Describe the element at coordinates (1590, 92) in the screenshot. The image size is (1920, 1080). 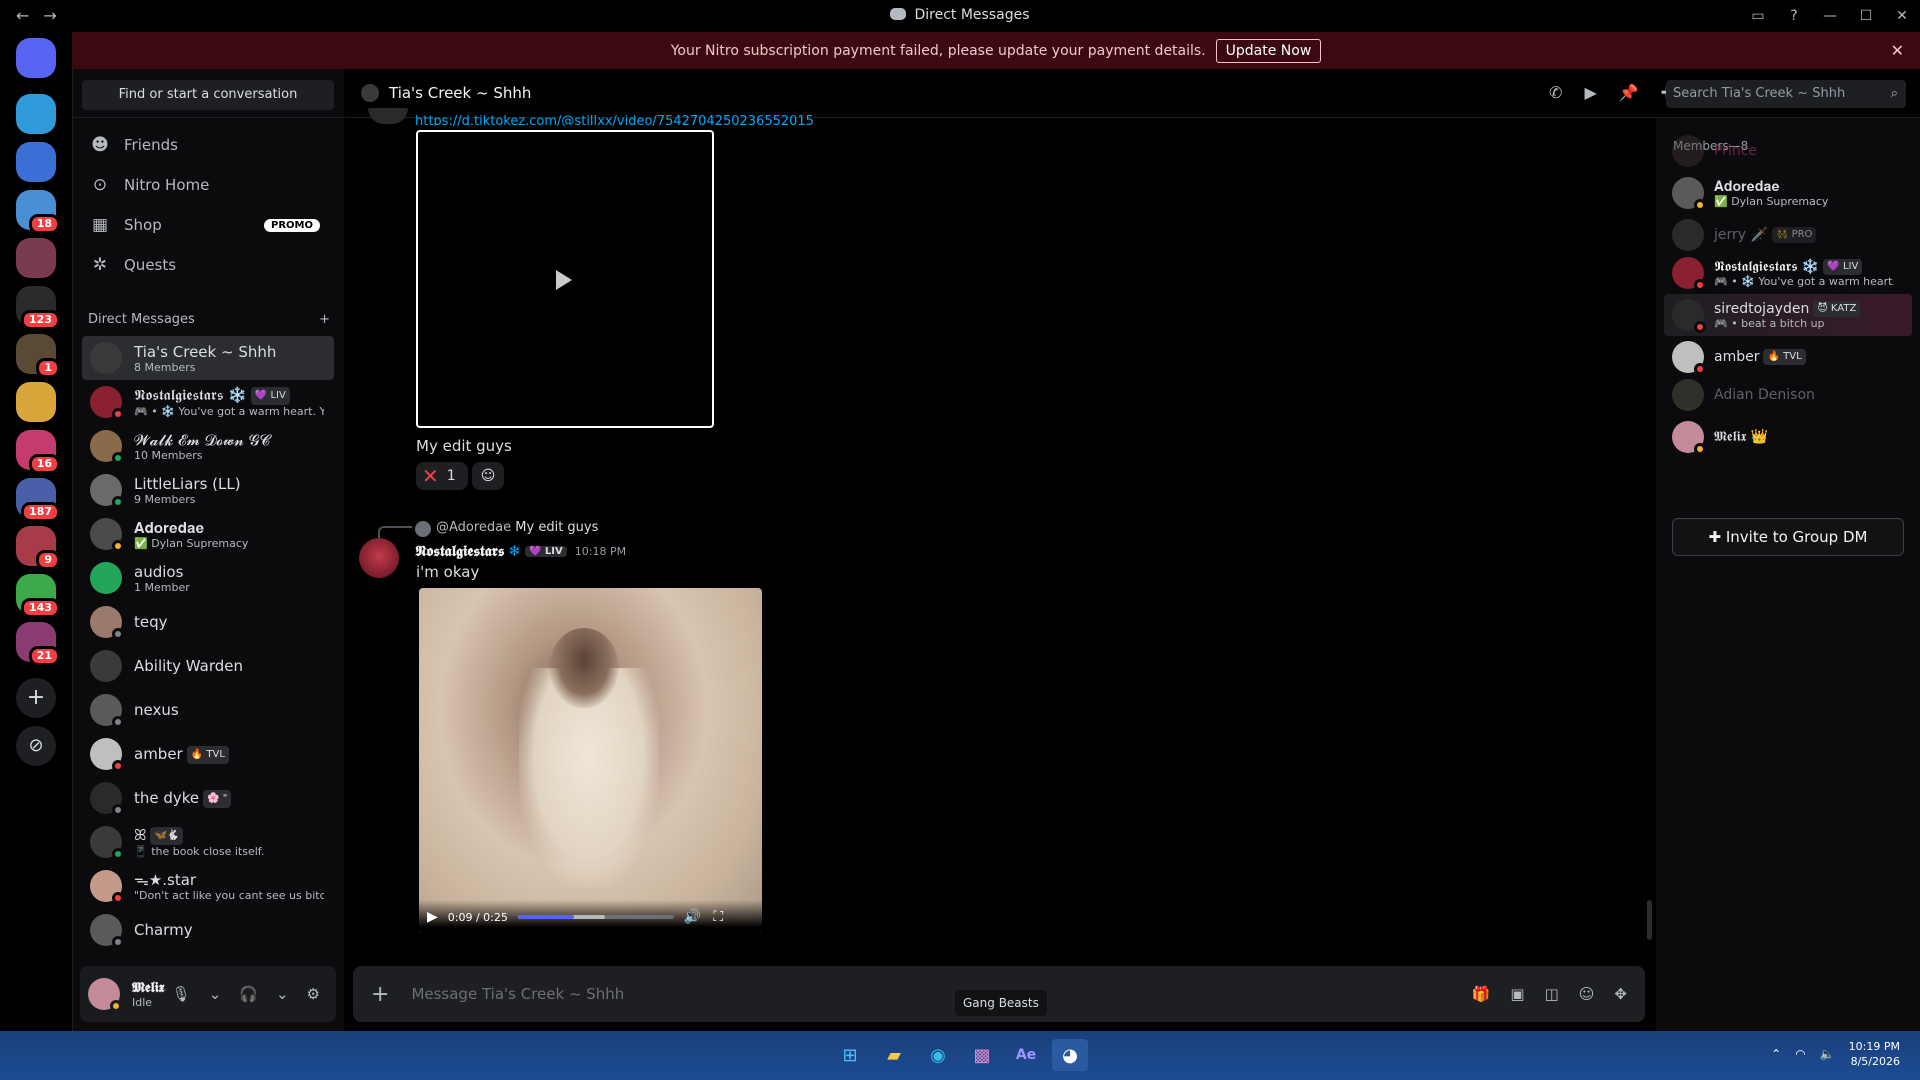
I see `video-call-icon: ▶` at that location.